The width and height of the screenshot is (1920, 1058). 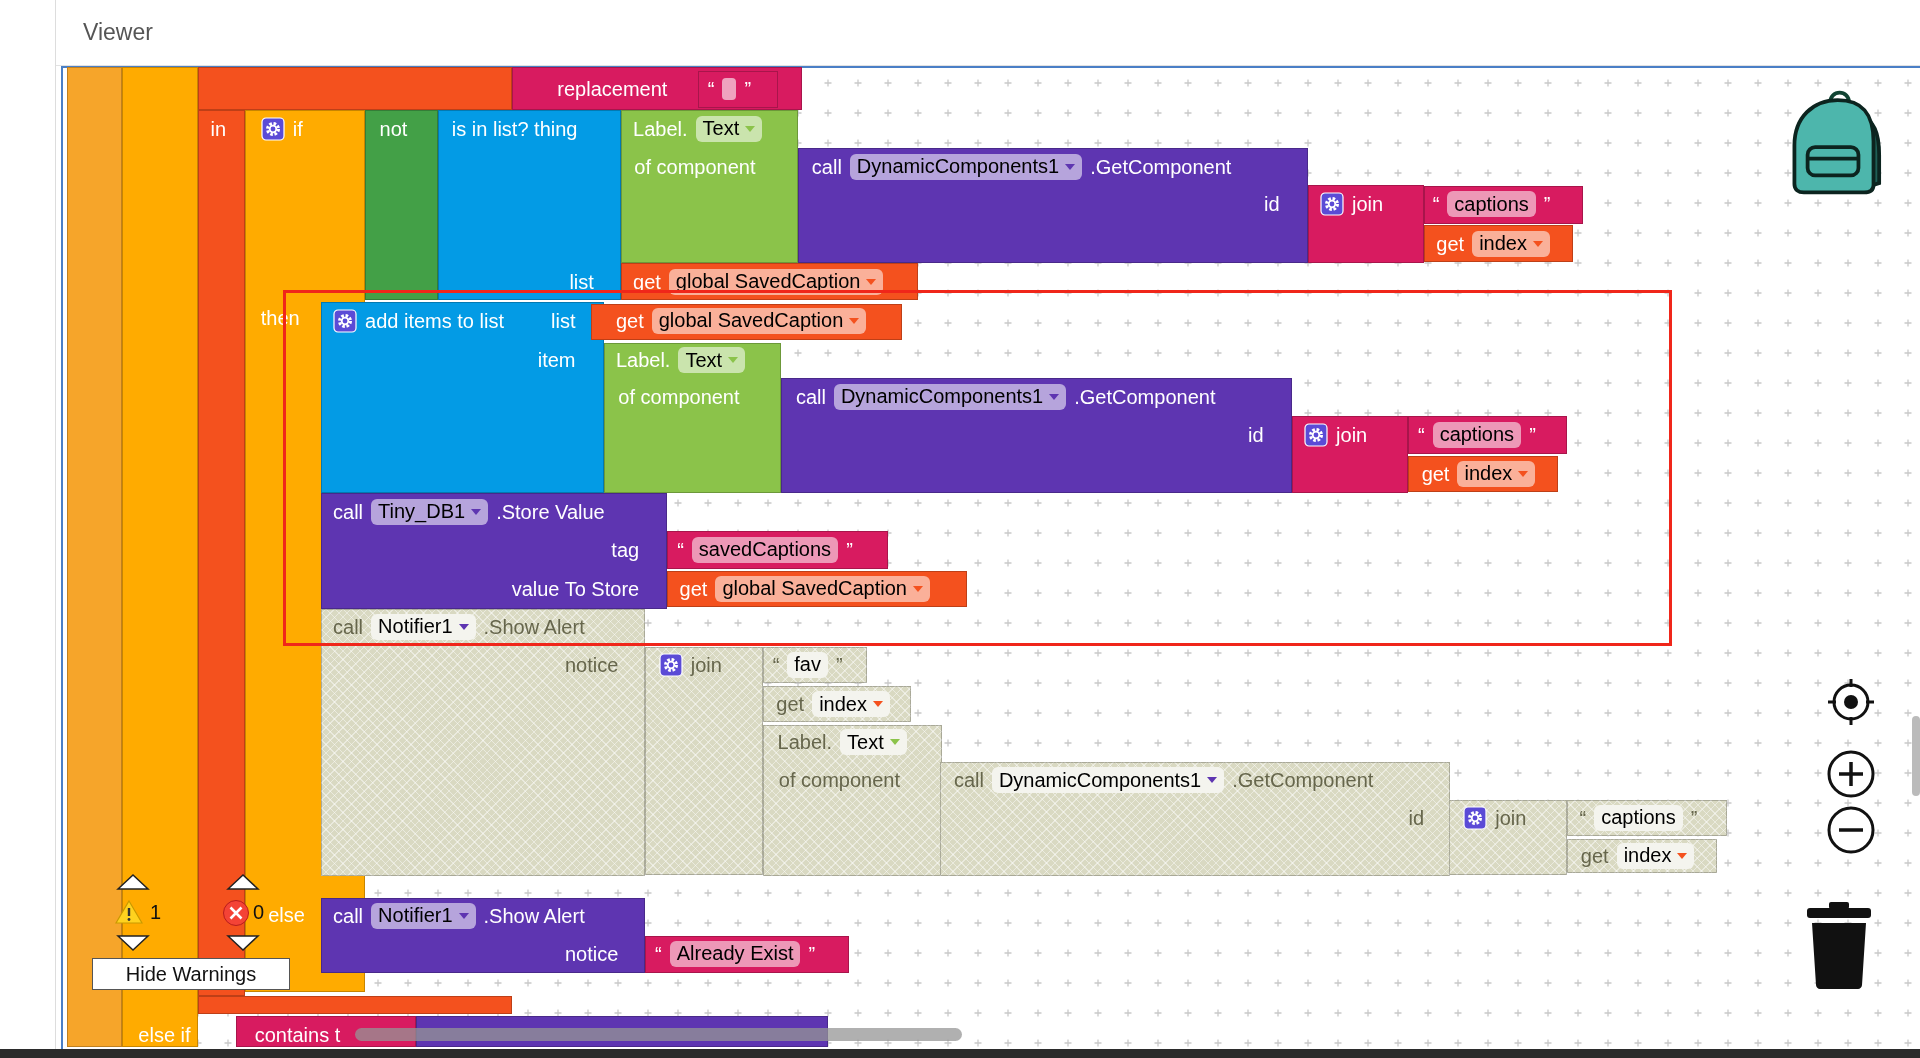 I want to click on dropdown-field: Tiny_DB1, so click(x=430, y=511).